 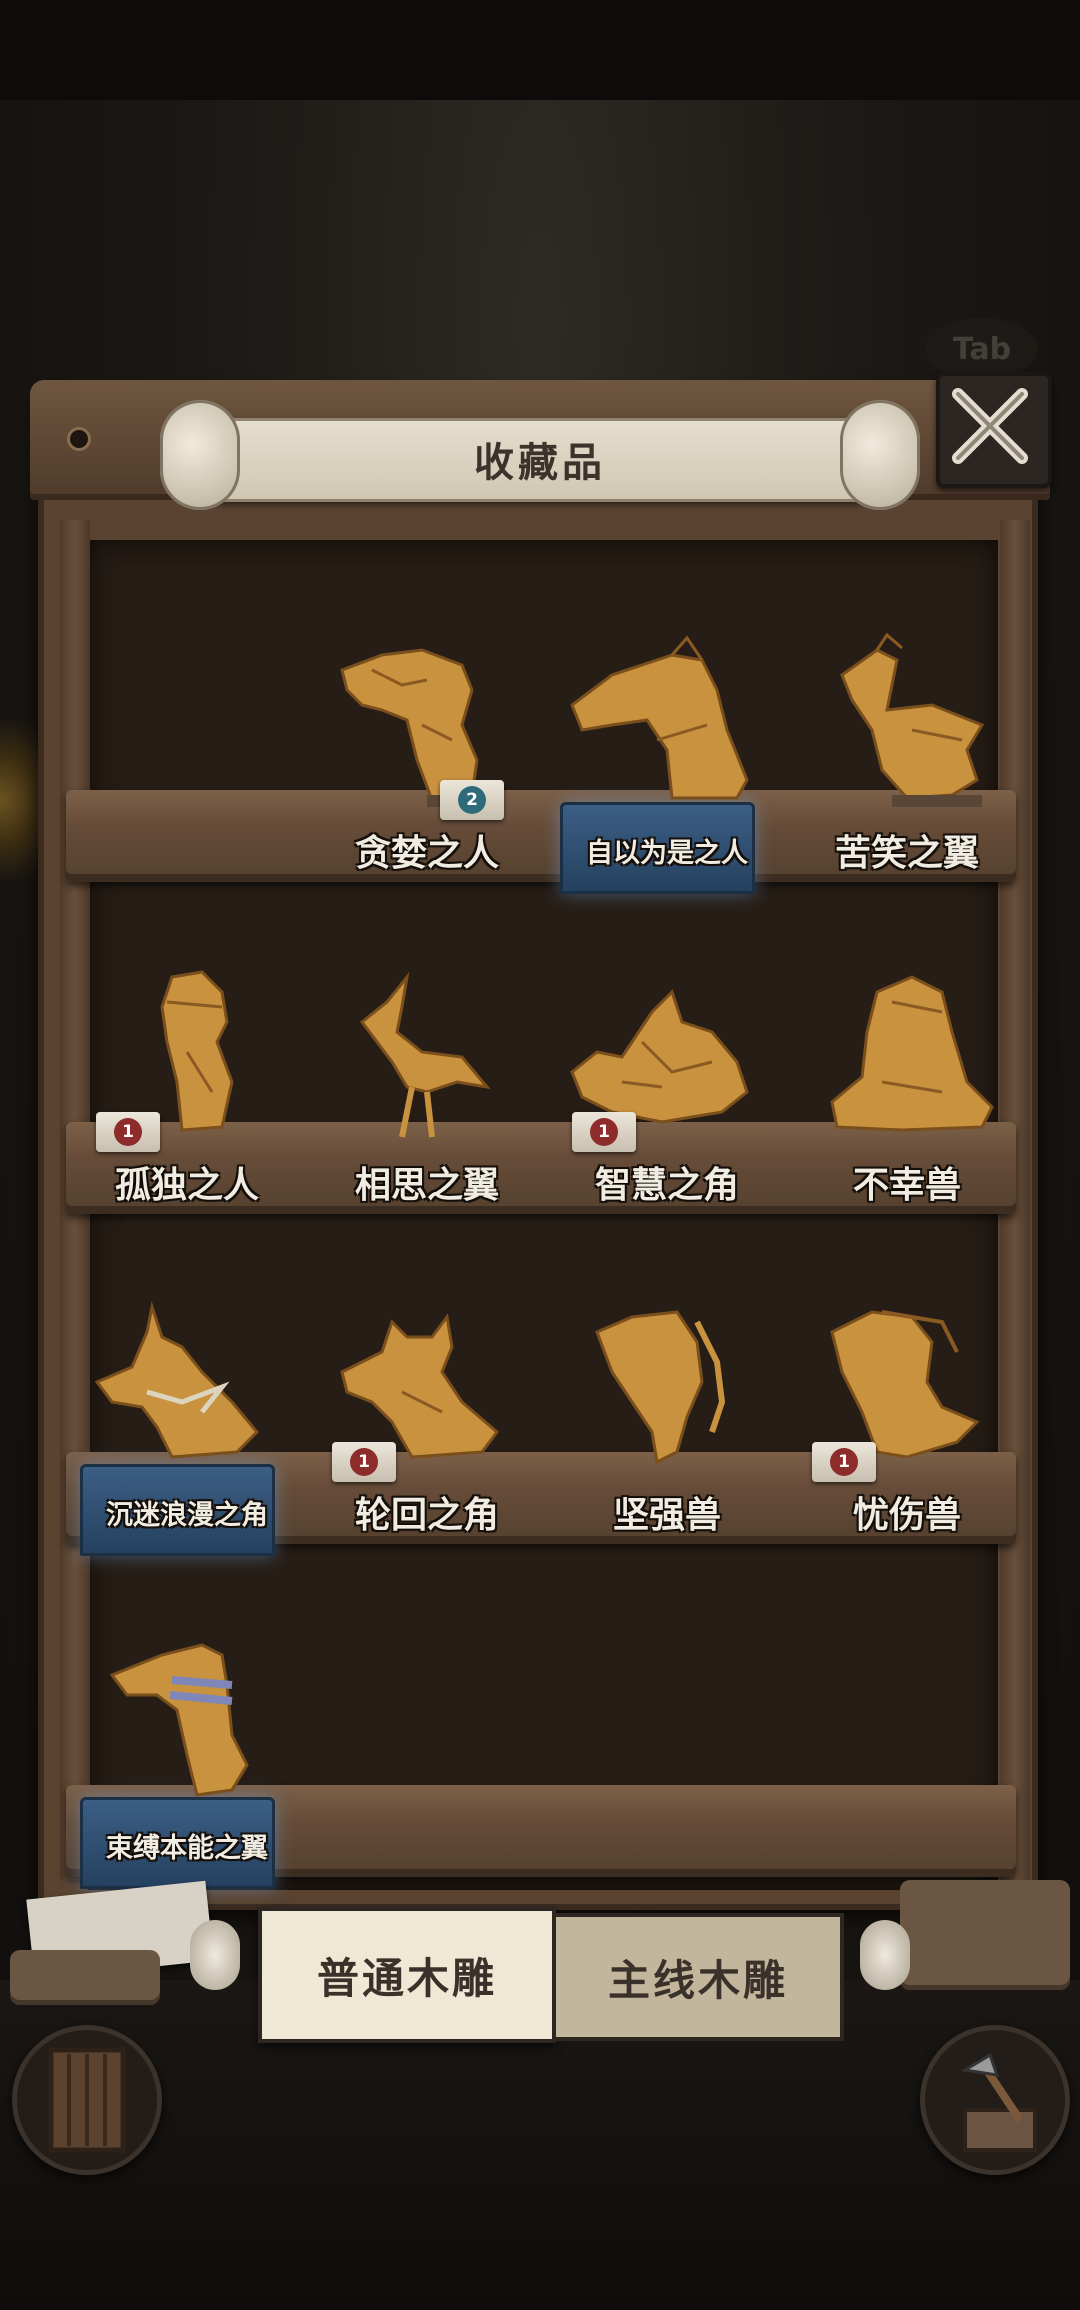 What do you see at coordinates (426, 1185) in the screenshot?
I see `item-label: 相思之翼` at bounding box center [426, 1185].